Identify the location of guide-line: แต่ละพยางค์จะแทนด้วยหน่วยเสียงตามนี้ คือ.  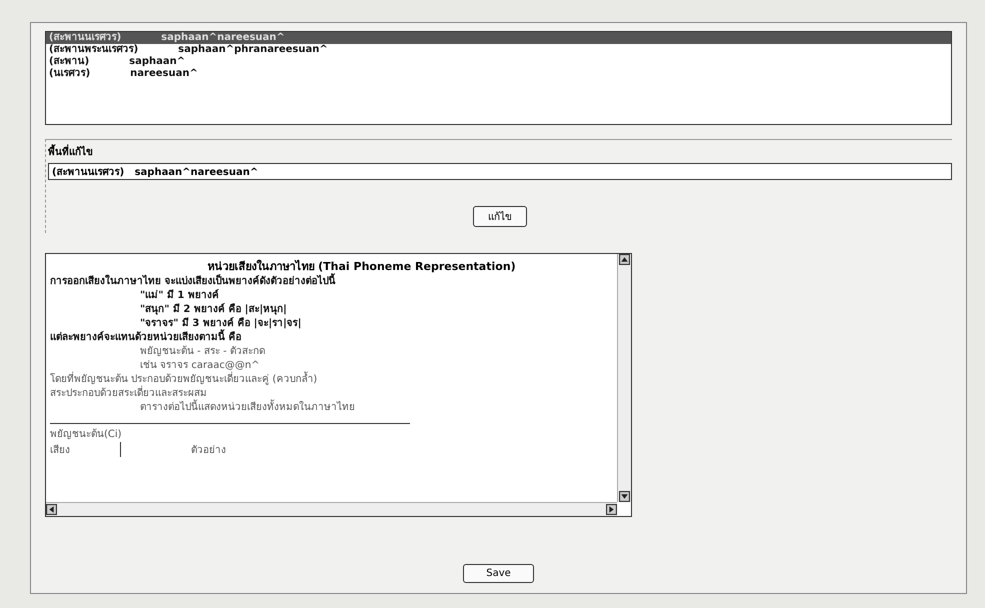
(146, 338).